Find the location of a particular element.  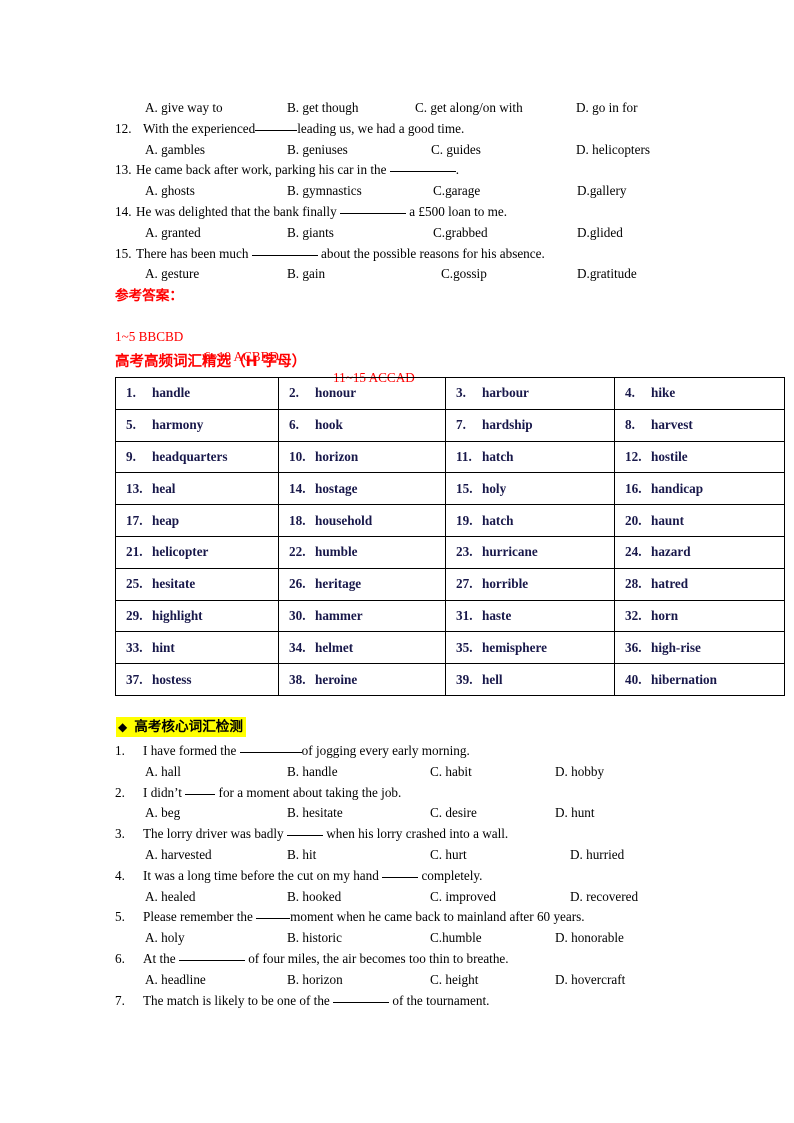

vocab-cell: 26. heritage is located at coordinates (362, 584).